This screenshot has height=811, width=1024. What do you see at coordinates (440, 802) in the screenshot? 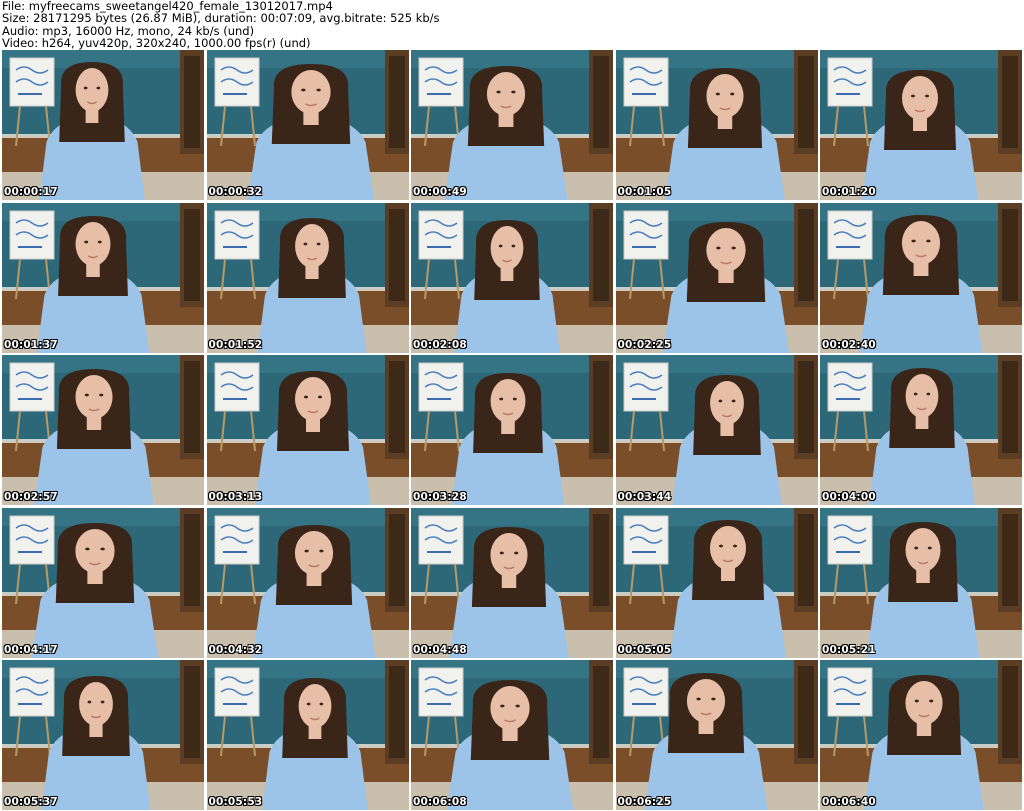
I see `frame-timestamp: 00:06:08` at bounding box center [440, 802].